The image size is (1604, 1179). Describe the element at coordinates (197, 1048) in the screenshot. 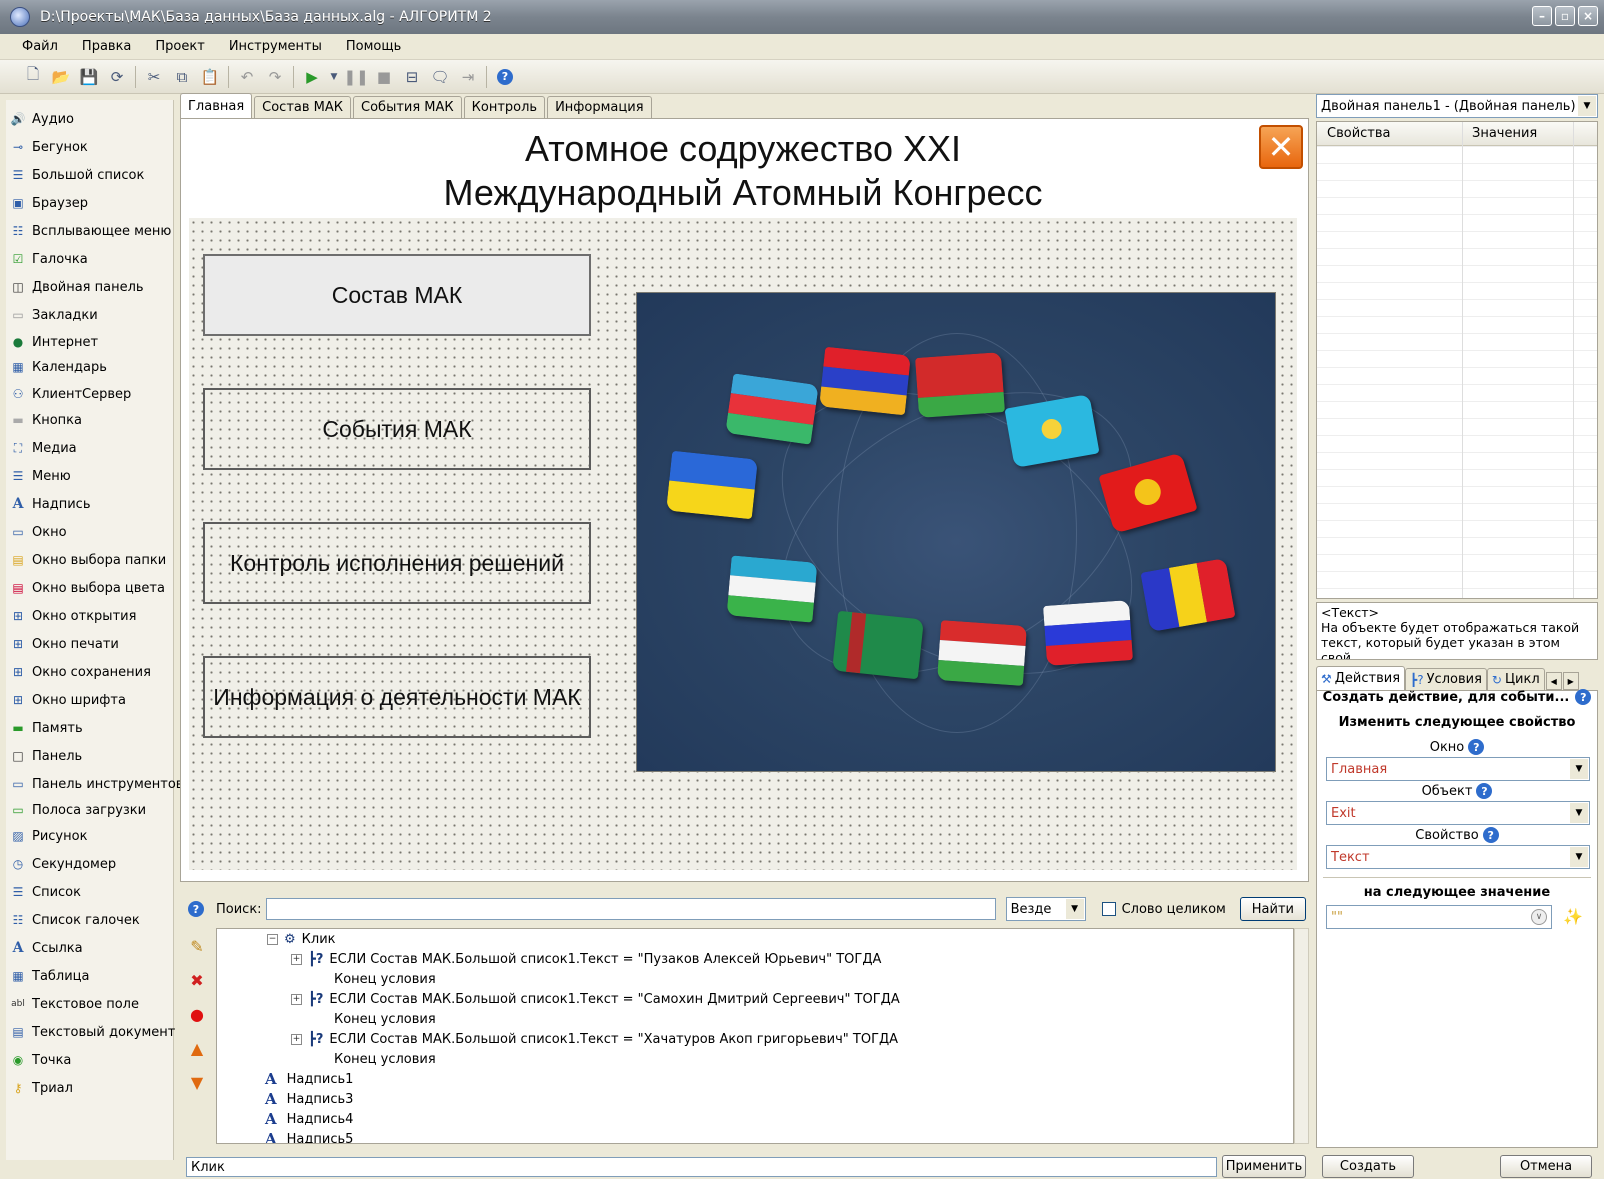

I see `move-up-icon: ▲` at that location.